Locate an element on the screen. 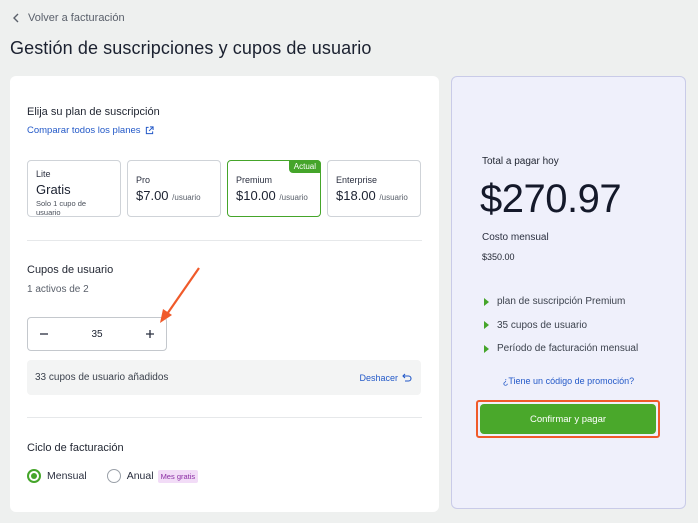 This screenshot has width=698, height=523. billing-option-monthly: Mensual is located at coordinates (57, 476).